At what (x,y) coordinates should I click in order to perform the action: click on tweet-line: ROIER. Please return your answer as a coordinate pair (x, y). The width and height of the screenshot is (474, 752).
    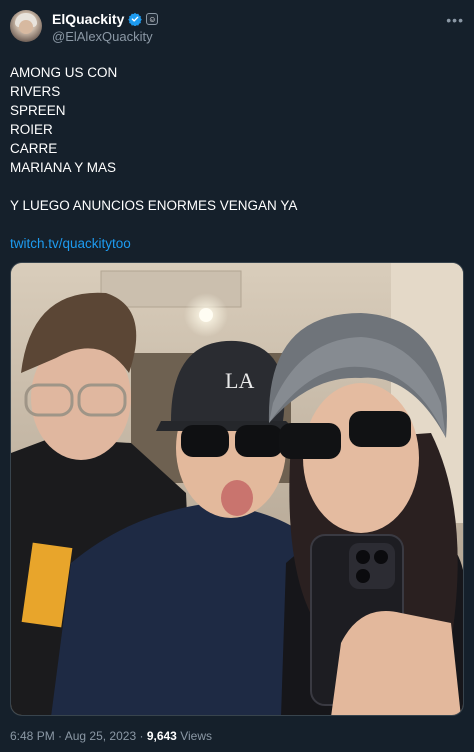
    Looking at the image, I should click on (31, 129).